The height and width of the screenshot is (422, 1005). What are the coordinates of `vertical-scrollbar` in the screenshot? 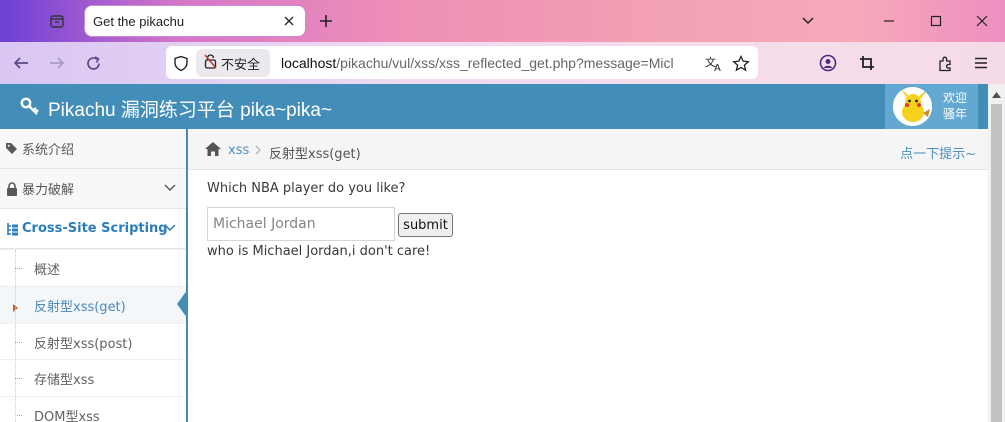 It's located at (996, 253).